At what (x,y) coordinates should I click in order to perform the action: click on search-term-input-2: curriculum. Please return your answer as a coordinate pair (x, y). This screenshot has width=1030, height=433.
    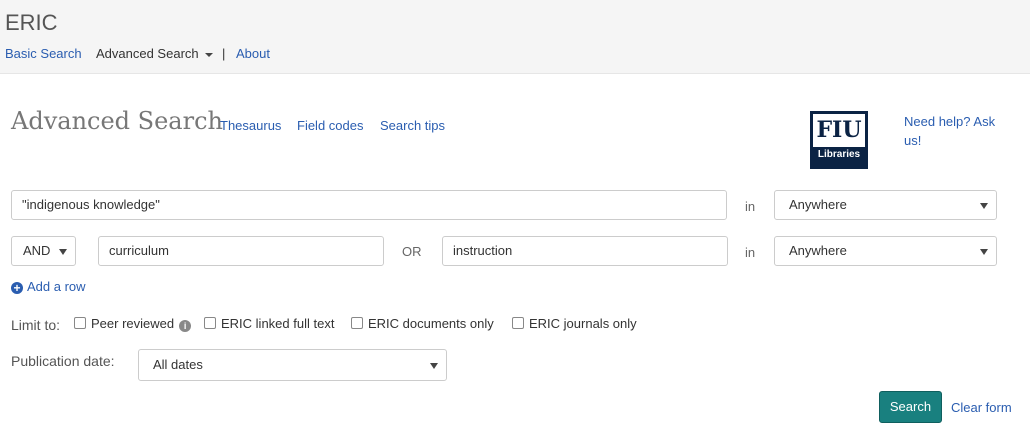
    Looking at the image, I should click on (241, 251).